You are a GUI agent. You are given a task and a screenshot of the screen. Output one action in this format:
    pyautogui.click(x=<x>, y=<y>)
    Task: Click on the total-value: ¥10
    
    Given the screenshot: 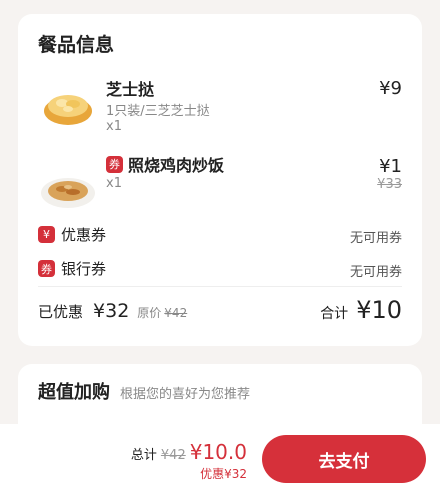 What is the action you would take?
    pyautogui.click(x=379, y=310)
    